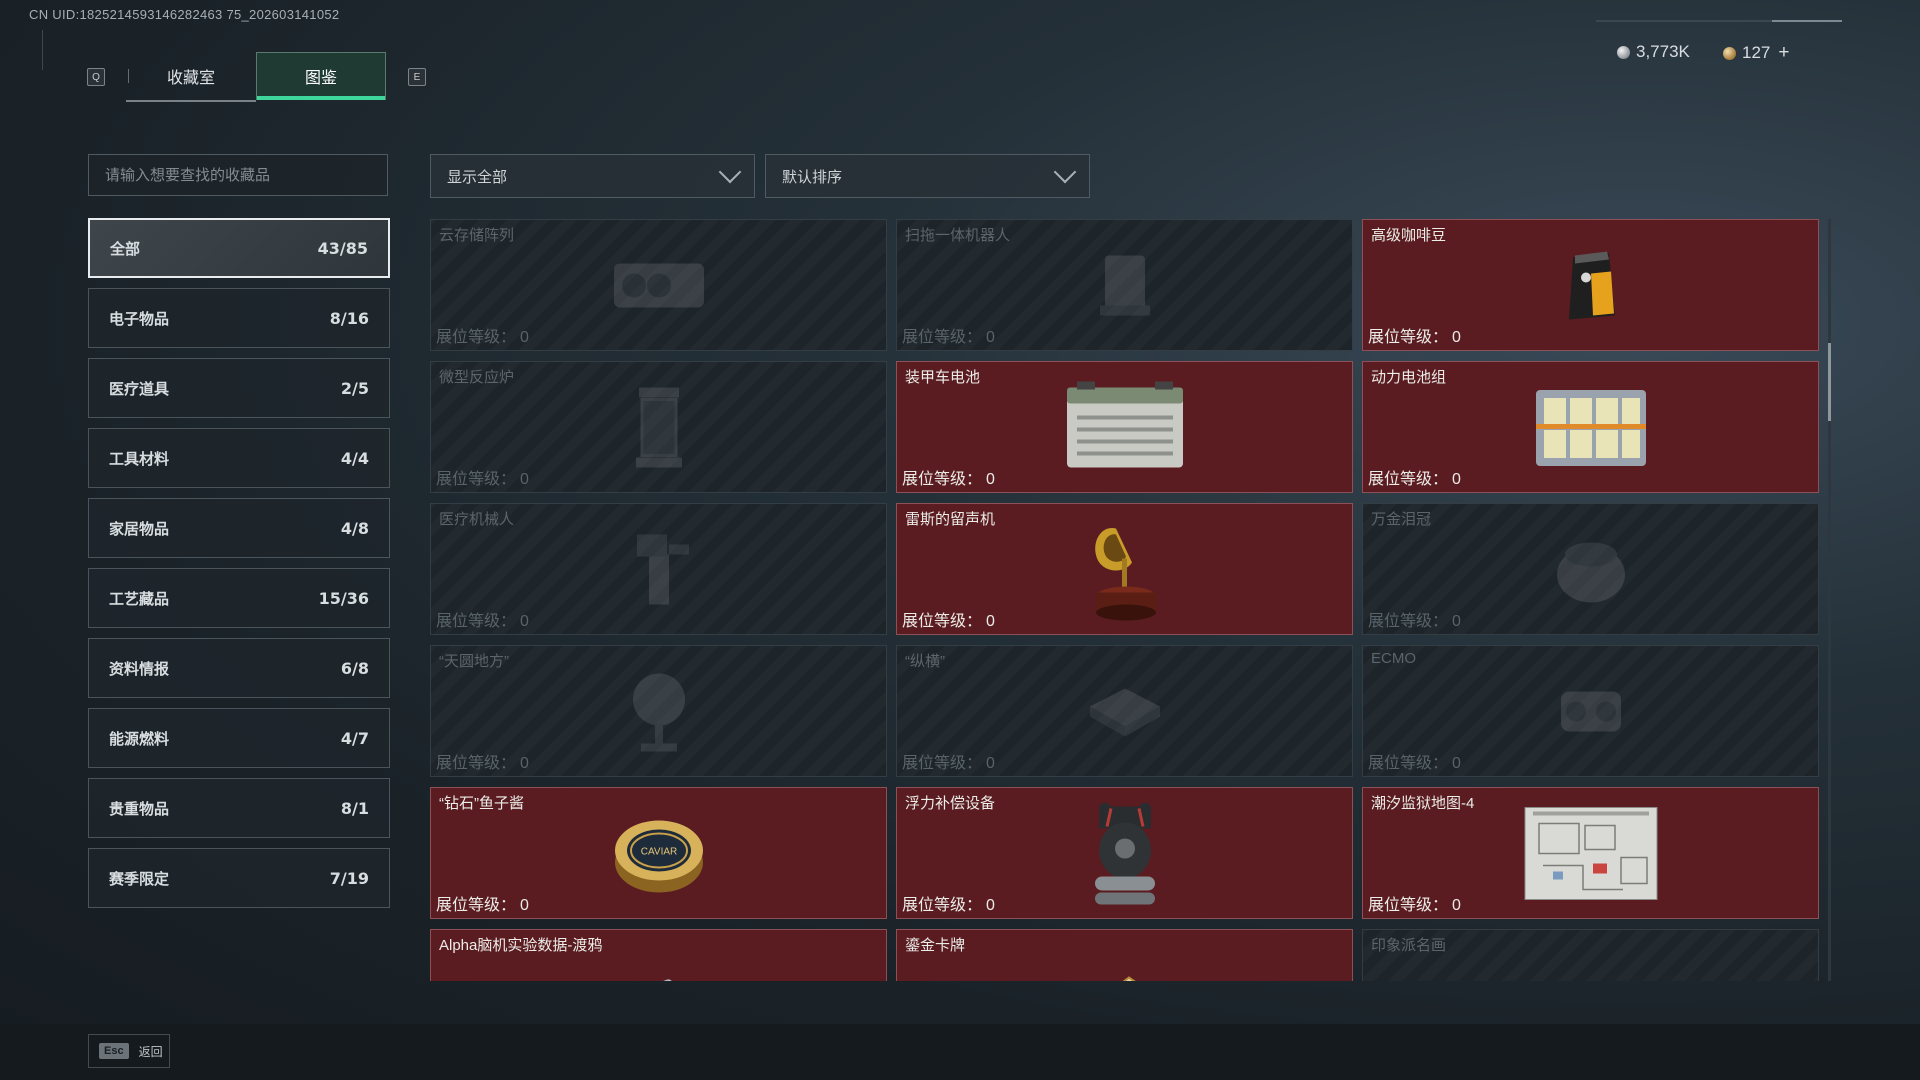  Describe the element at coordinates (417, 77) in the screenshot. I see `e-key-hint: E` at that location.